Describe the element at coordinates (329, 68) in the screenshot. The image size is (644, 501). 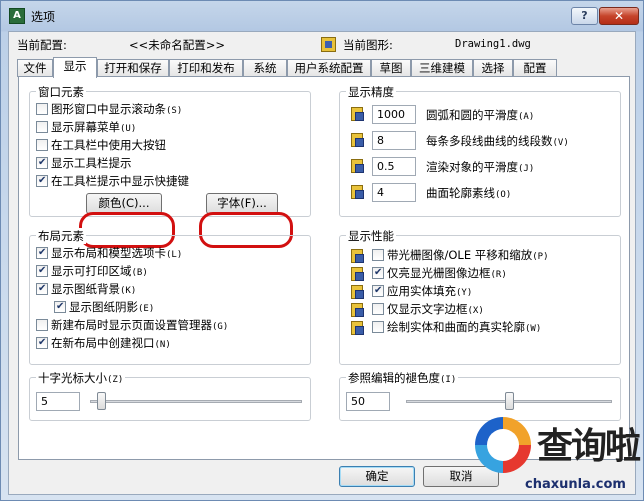
I see `tab-user-preferences: 用户系统配置` at that location.